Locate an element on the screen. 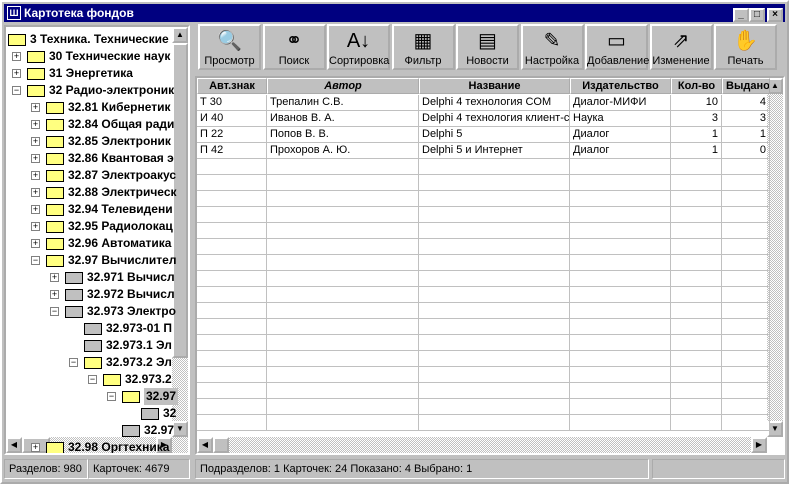  scroll-up-button: ▲ is located at coordinates (180, 35).